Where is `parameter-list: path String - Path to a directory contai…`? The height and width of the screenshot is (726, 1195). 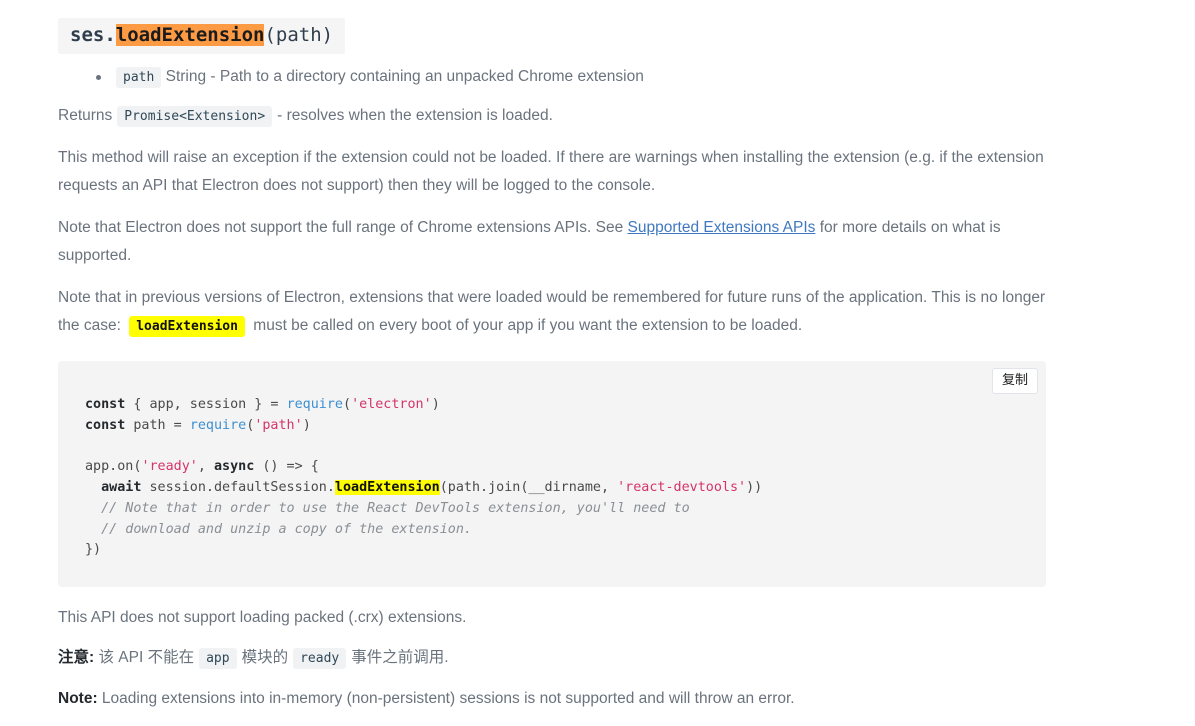
parameter-list: path String - Path to a directory contai… is located at coordinates (553, 77).